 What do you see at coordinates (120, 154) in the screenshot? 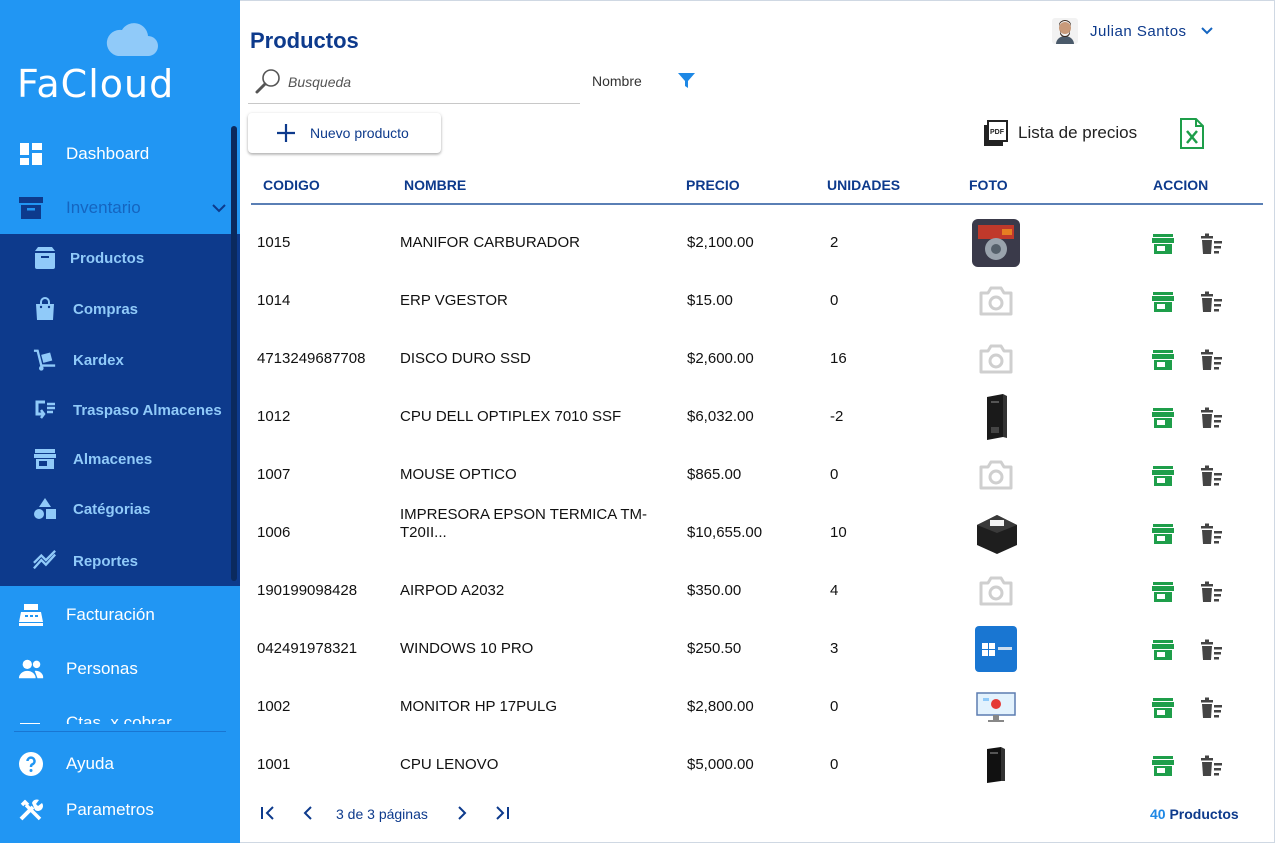
I see `sidebar-item-dashboard: Dashboard` at bounding box center [120, 154].